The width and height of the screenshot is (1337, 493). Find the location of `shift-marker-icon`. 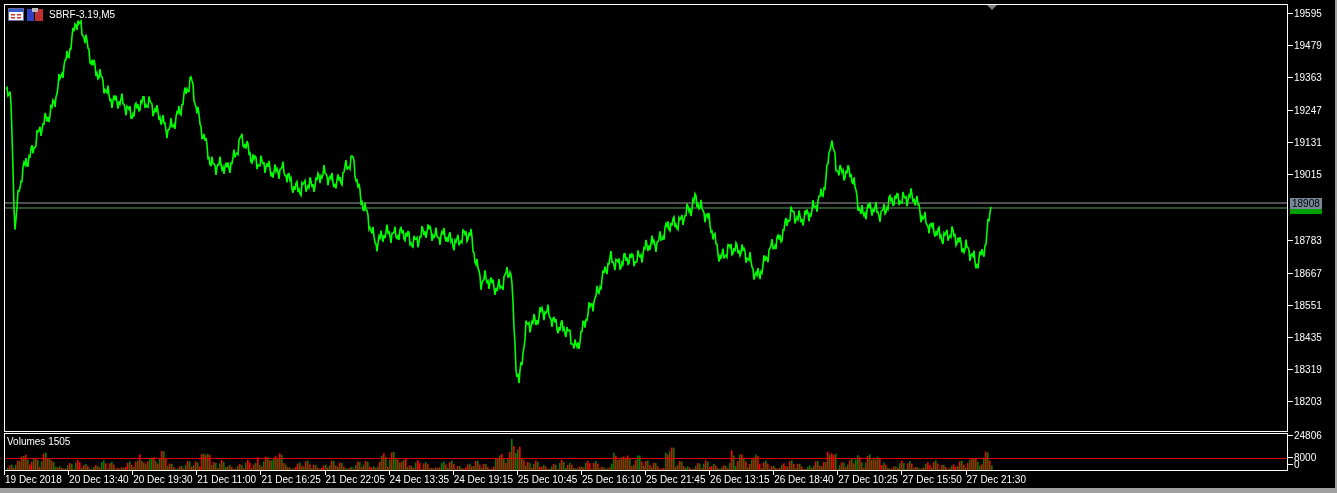

shift-marker-icon is located at coordinates (992, 7).